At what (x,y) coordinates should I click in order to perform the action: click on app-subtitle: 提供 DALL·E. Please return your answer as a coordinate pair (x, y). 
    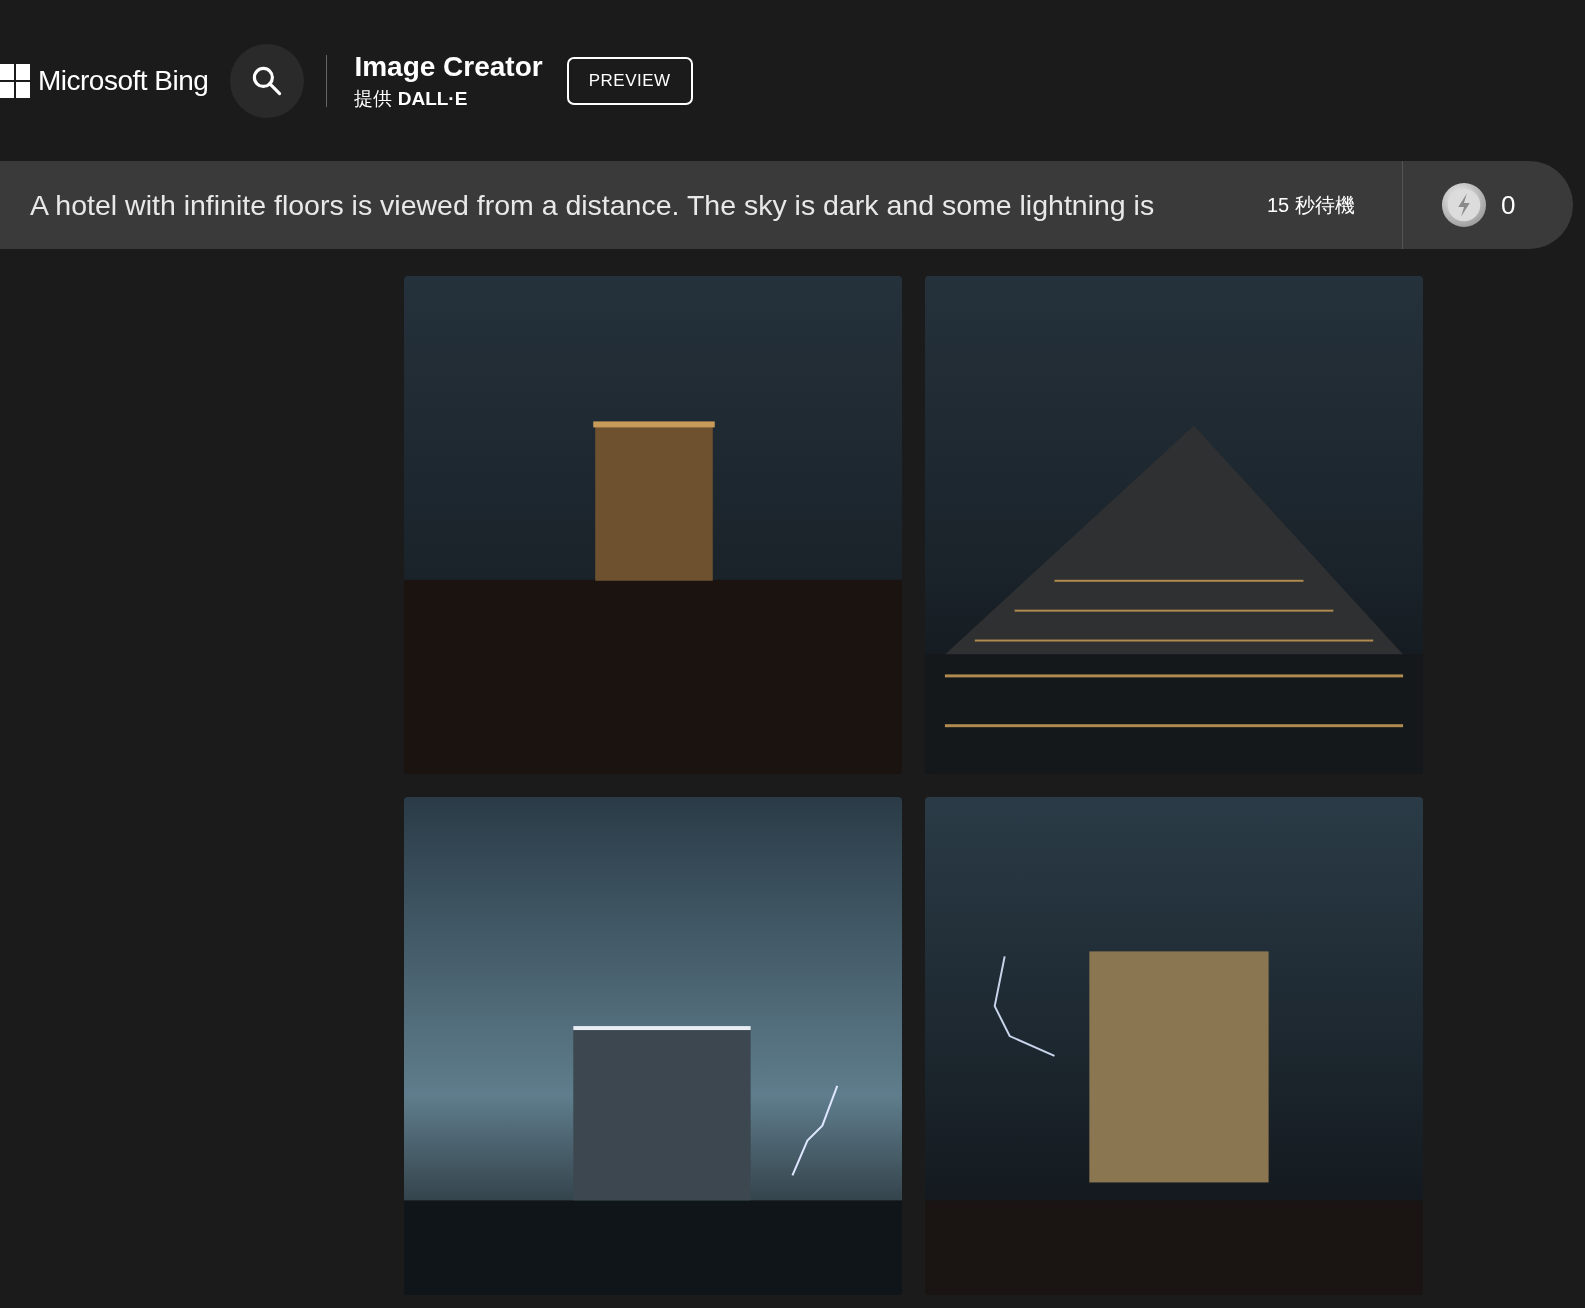
    Looking at the image, I should click on (411, 98).